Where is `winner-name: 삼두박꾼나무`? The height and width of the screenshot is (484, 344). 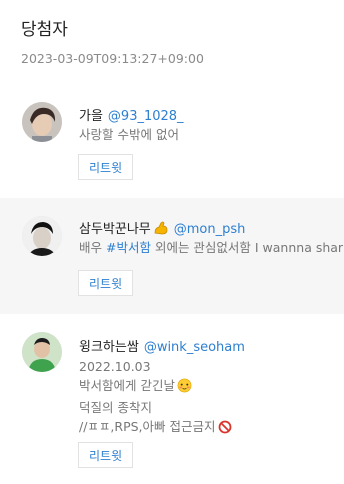 winner-name: 삼두박꾼나무 is located at coordinates (115, 229).